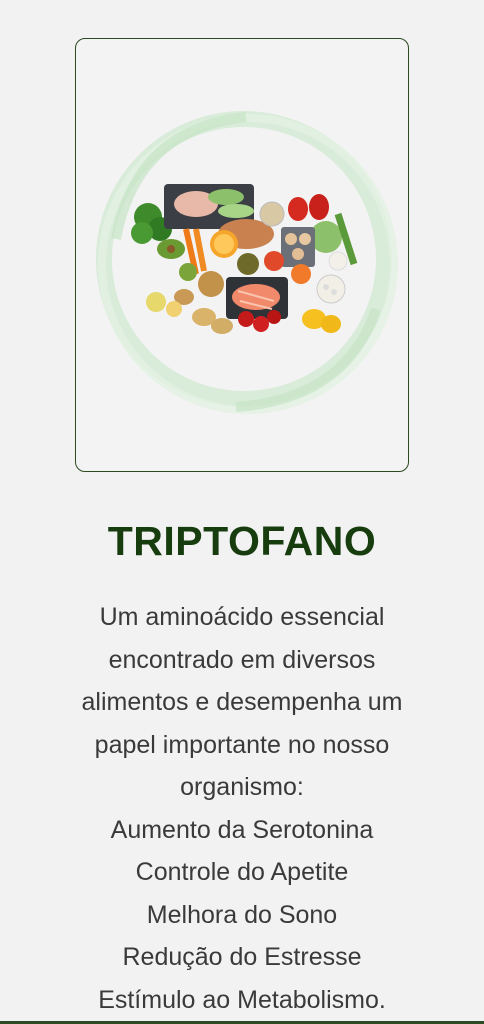 This screenshot has width=484, height=1024. Describe the element at coordinates (242, 957) in the screenshot. I see `benefit-item: Redução do Estresse` at that location.